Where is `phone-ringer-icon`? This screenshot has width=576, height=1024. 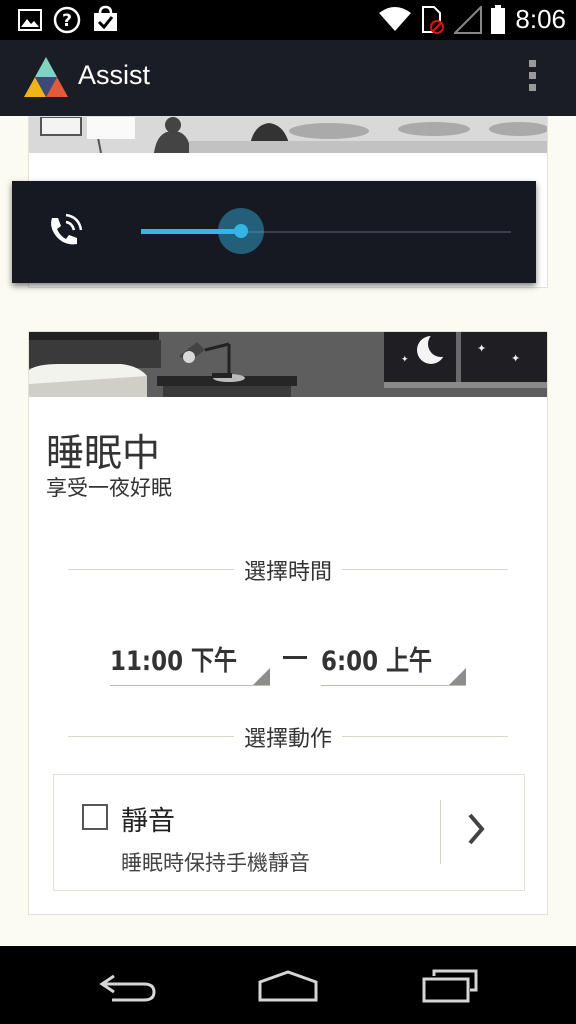
phone-ringer-icon is located at coordinates (67, 229).